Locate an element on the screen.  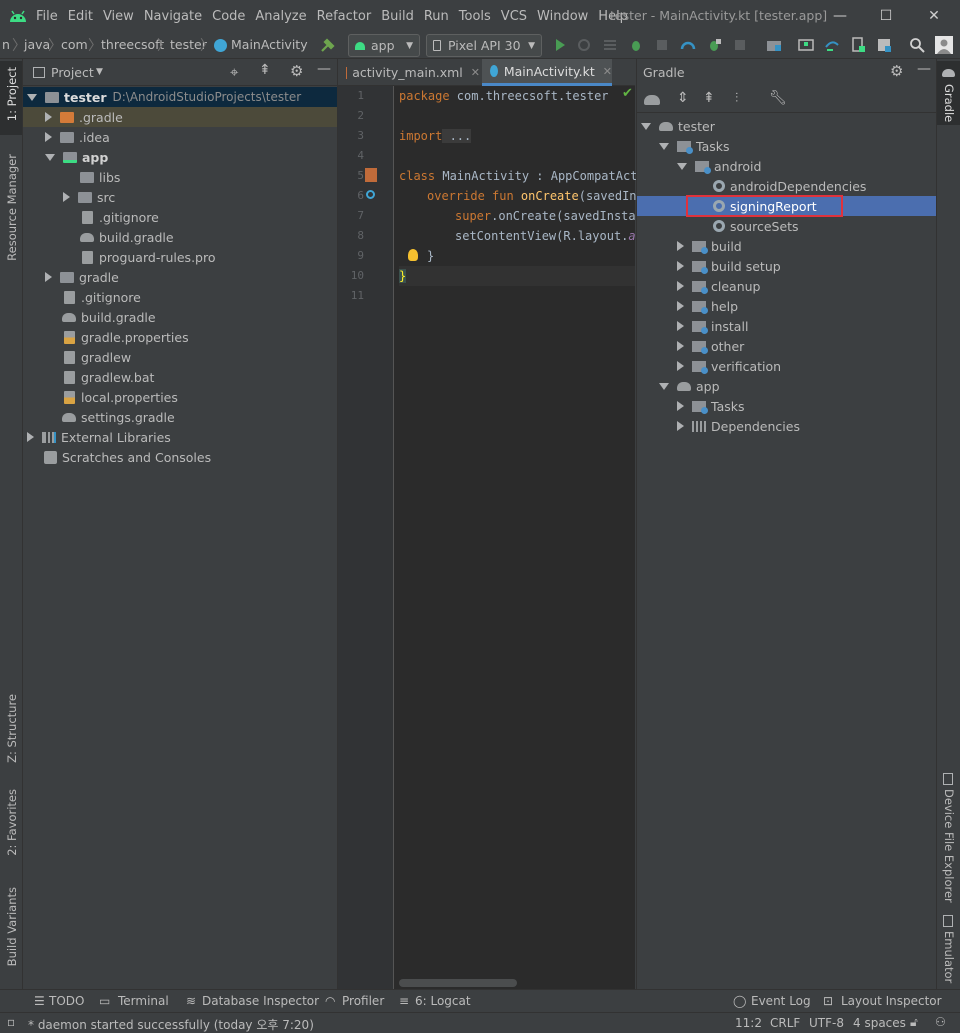
tool-tab-favorites: 2: Favorites is located at coordinates (12, 822).